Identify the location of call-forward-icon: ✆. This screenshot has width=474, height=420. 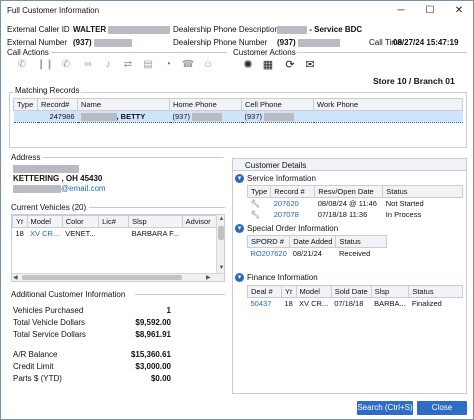
(66, 65).